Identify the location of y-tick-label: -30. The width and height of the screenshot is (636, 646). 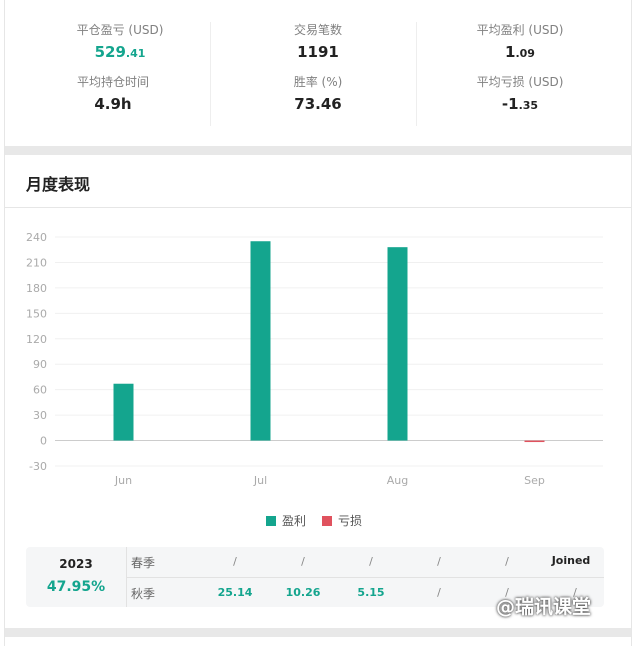
(38, 466).